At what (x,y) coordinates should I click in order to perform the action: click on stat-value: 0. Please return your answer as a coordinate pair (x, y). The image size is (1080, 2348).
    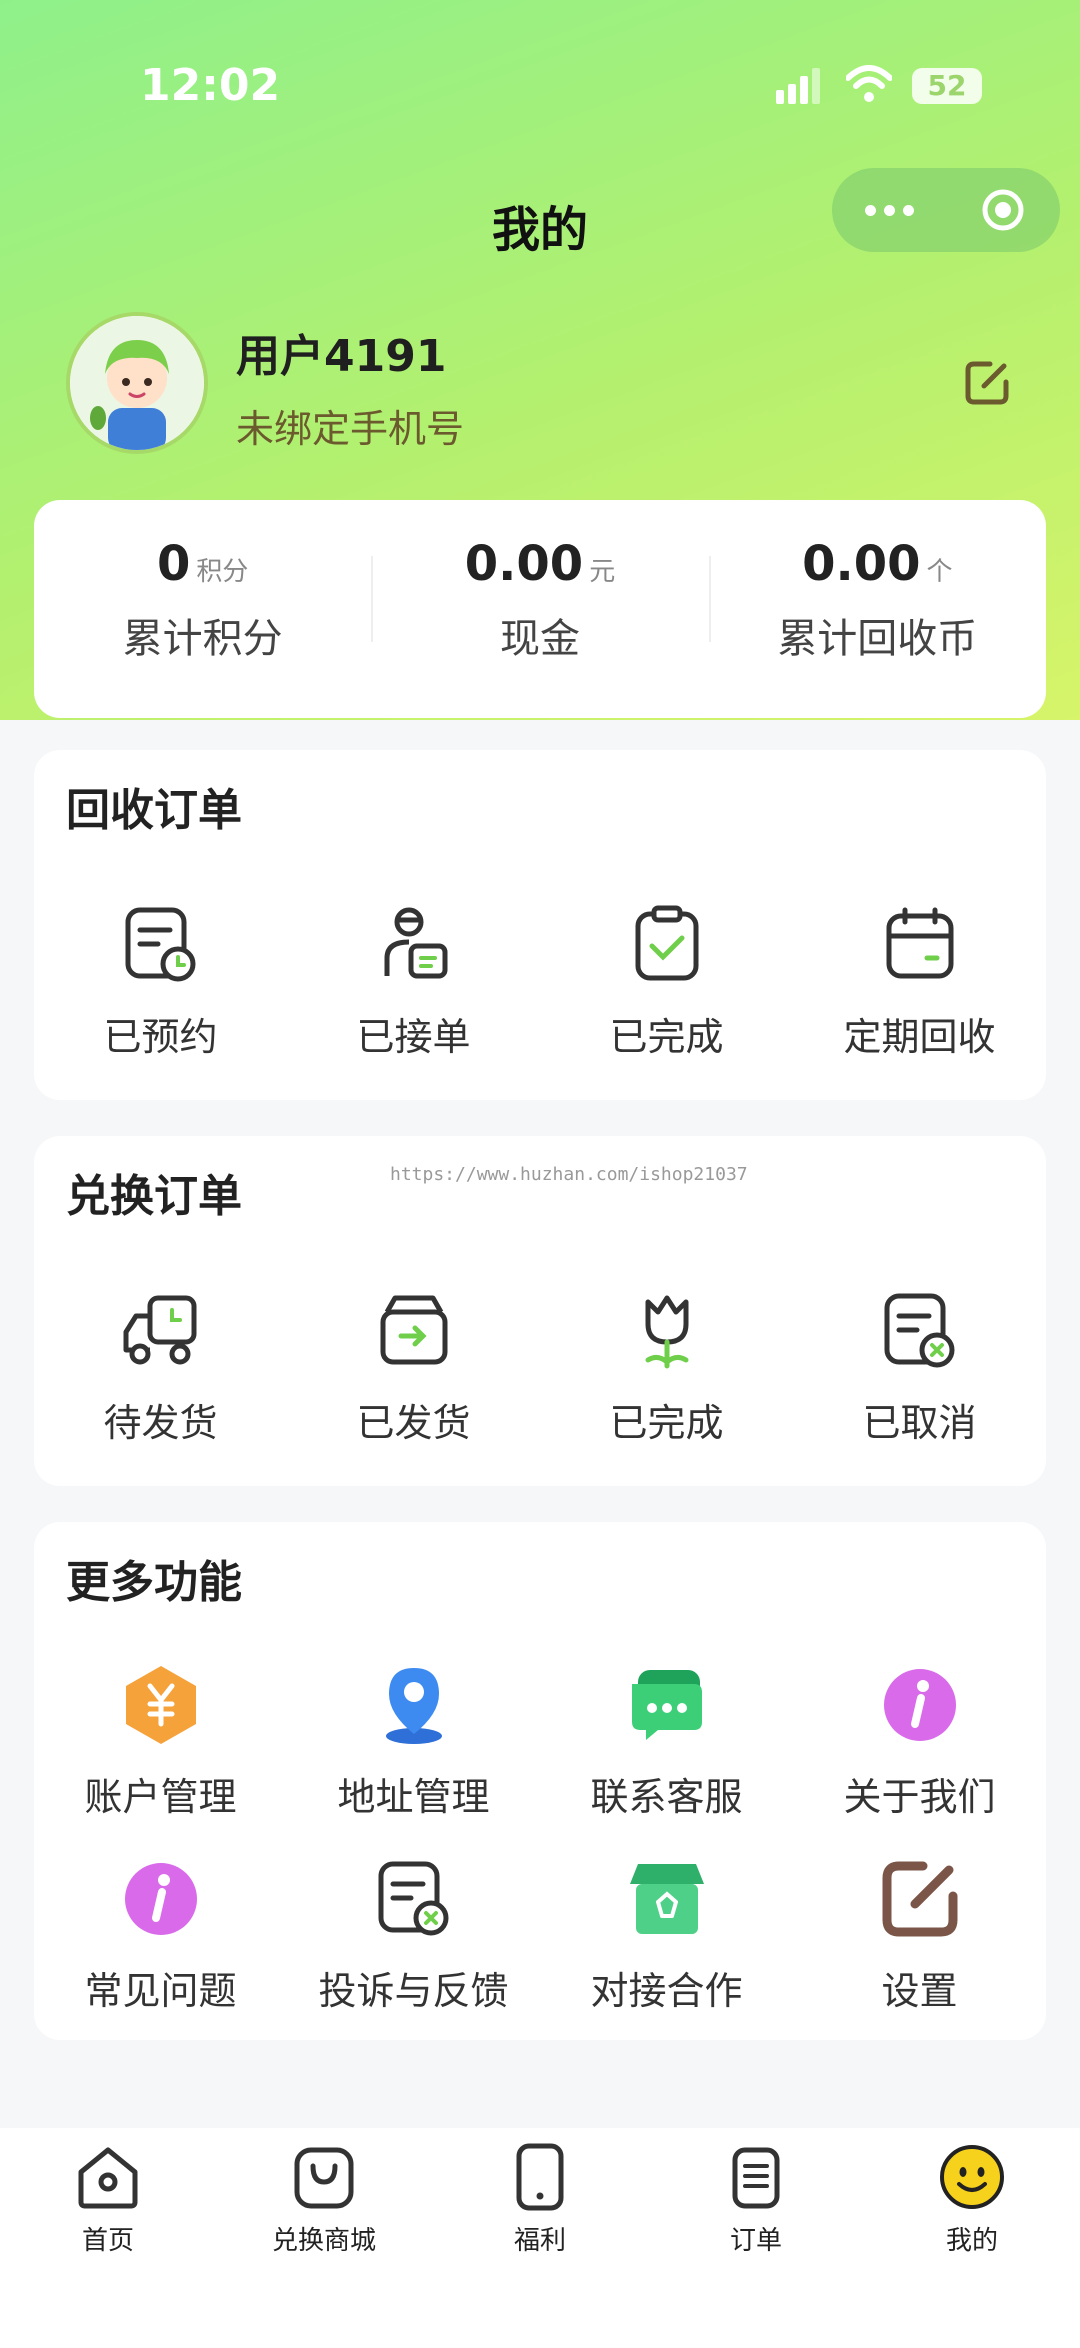
    Looking at the image, I should click on (173, 564).